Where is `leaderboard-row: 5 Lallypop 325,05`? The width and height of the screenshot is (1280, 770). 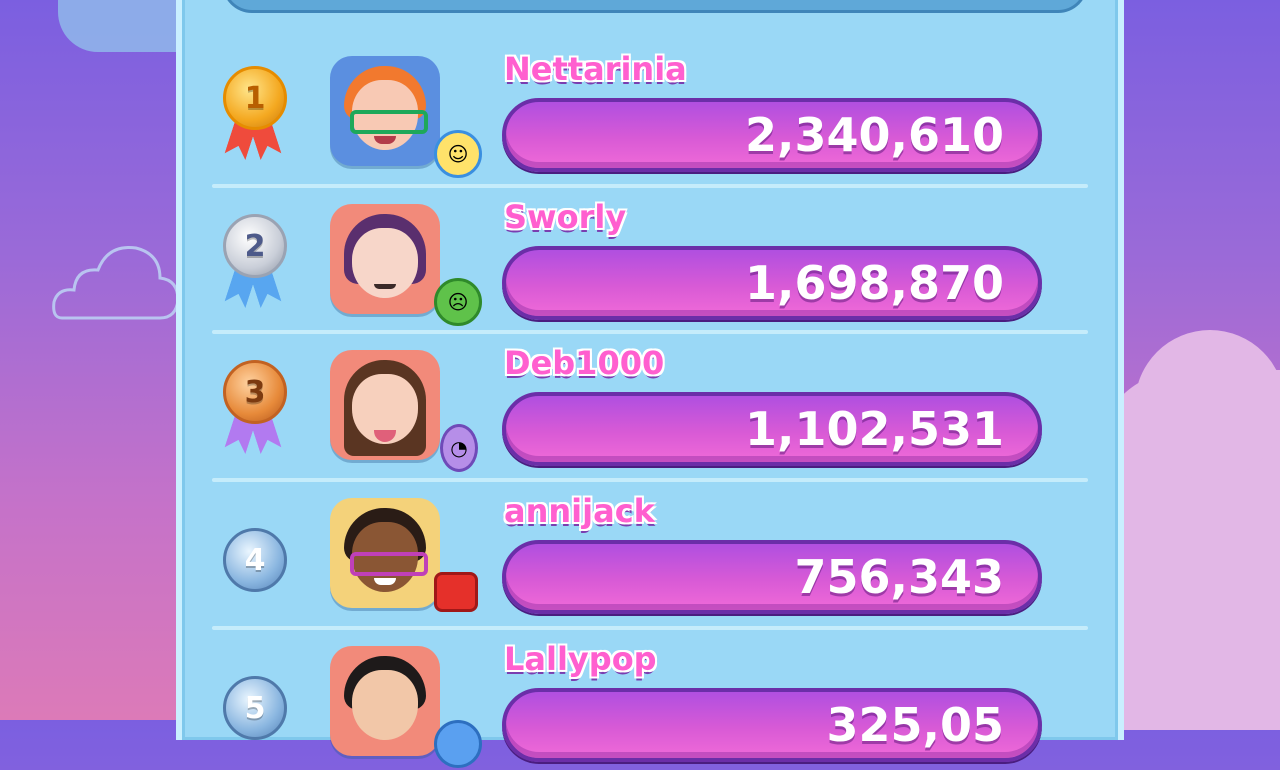 leaderboard-row: 5 Lallypop 325,05 is located at coordinates (650, 698).